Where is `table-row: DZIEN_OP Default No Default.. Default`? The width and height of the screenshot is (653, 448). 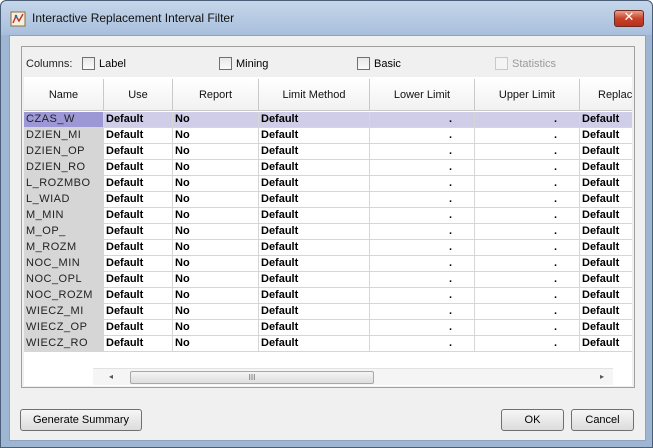 table-row: DZIEN_OP Default No Default.. Default is located at coordinates (328, 152).